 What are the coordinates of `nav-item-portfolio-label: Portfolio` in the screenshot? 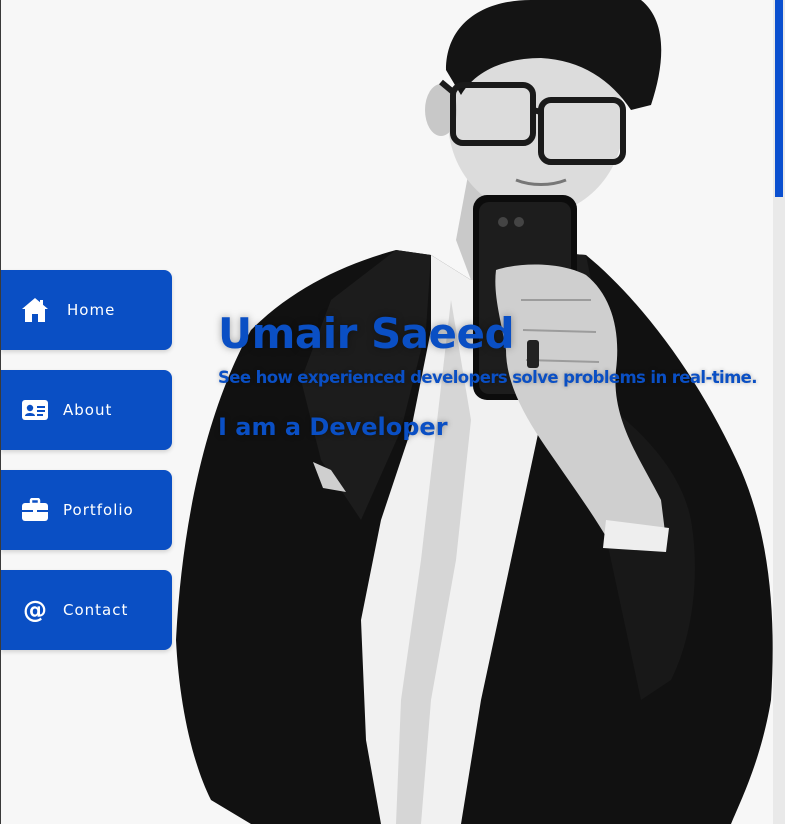 It's located at (98, 510).